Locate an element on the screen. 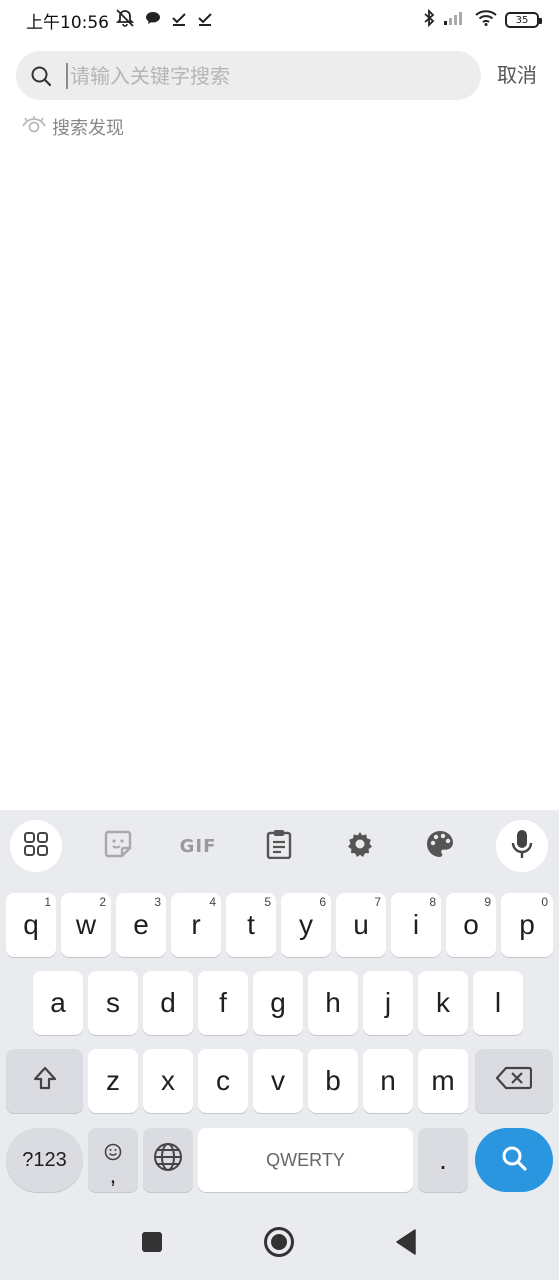 The width and height of the screenshot is (559, 1280). key-p: p0 is located at coordinates (527, 925).